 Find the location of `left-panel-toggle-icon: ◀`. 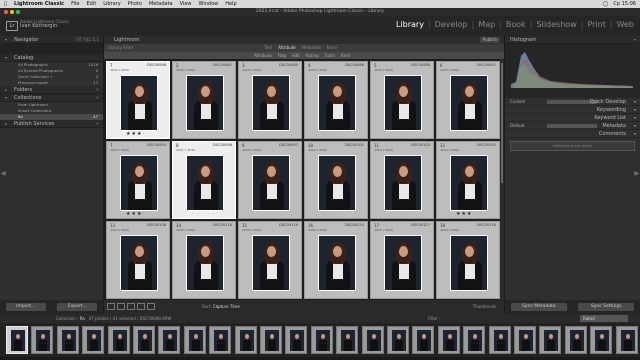

left-panel-toggle-icon: ◀ is located at coordinates (3, 173).